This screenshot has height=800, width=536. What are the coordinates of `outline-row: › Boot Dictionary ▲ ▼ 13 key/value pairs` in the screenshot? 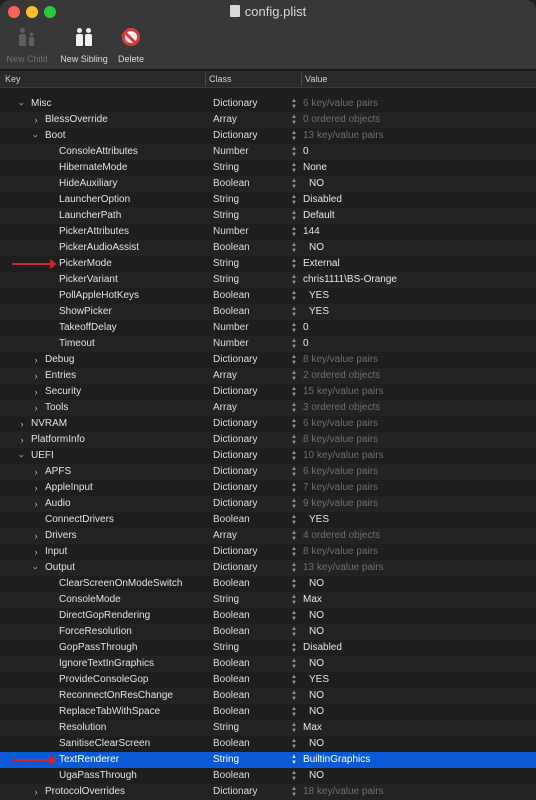 It's located at (268, 136).